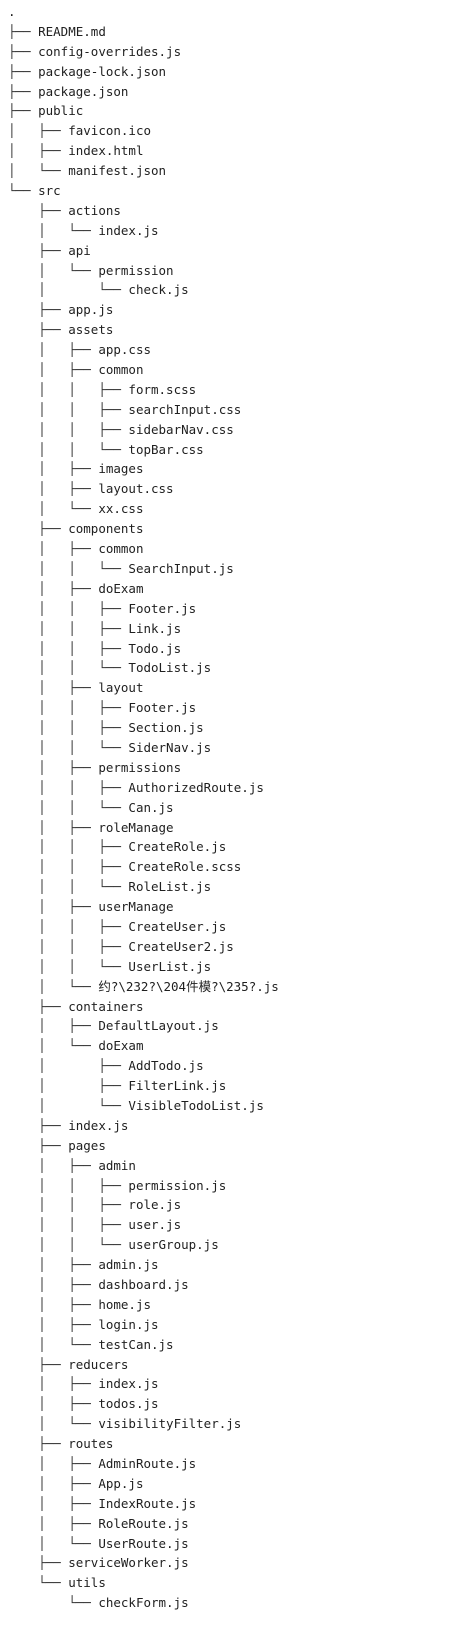 The height and width of the screenshot is (1634, 453). I want to click on tree-line: │ │ ├── CreateRole.js, so click(143, 847).